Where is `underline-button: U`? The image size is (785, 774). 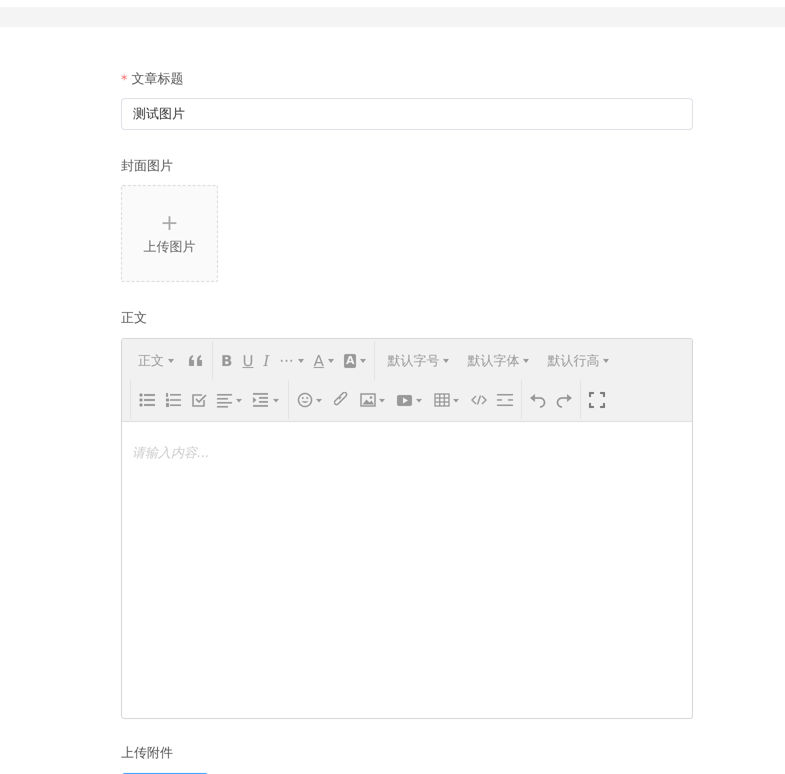
underline-button: U is located at coordinates (248, 360).